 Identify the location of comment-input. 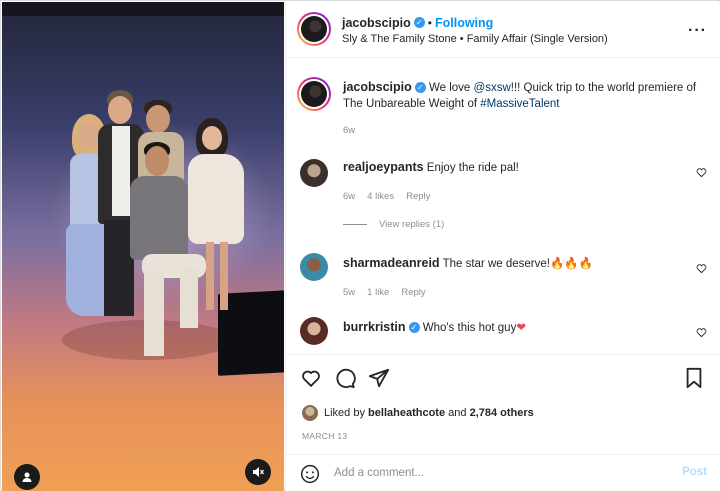
(494, 473).